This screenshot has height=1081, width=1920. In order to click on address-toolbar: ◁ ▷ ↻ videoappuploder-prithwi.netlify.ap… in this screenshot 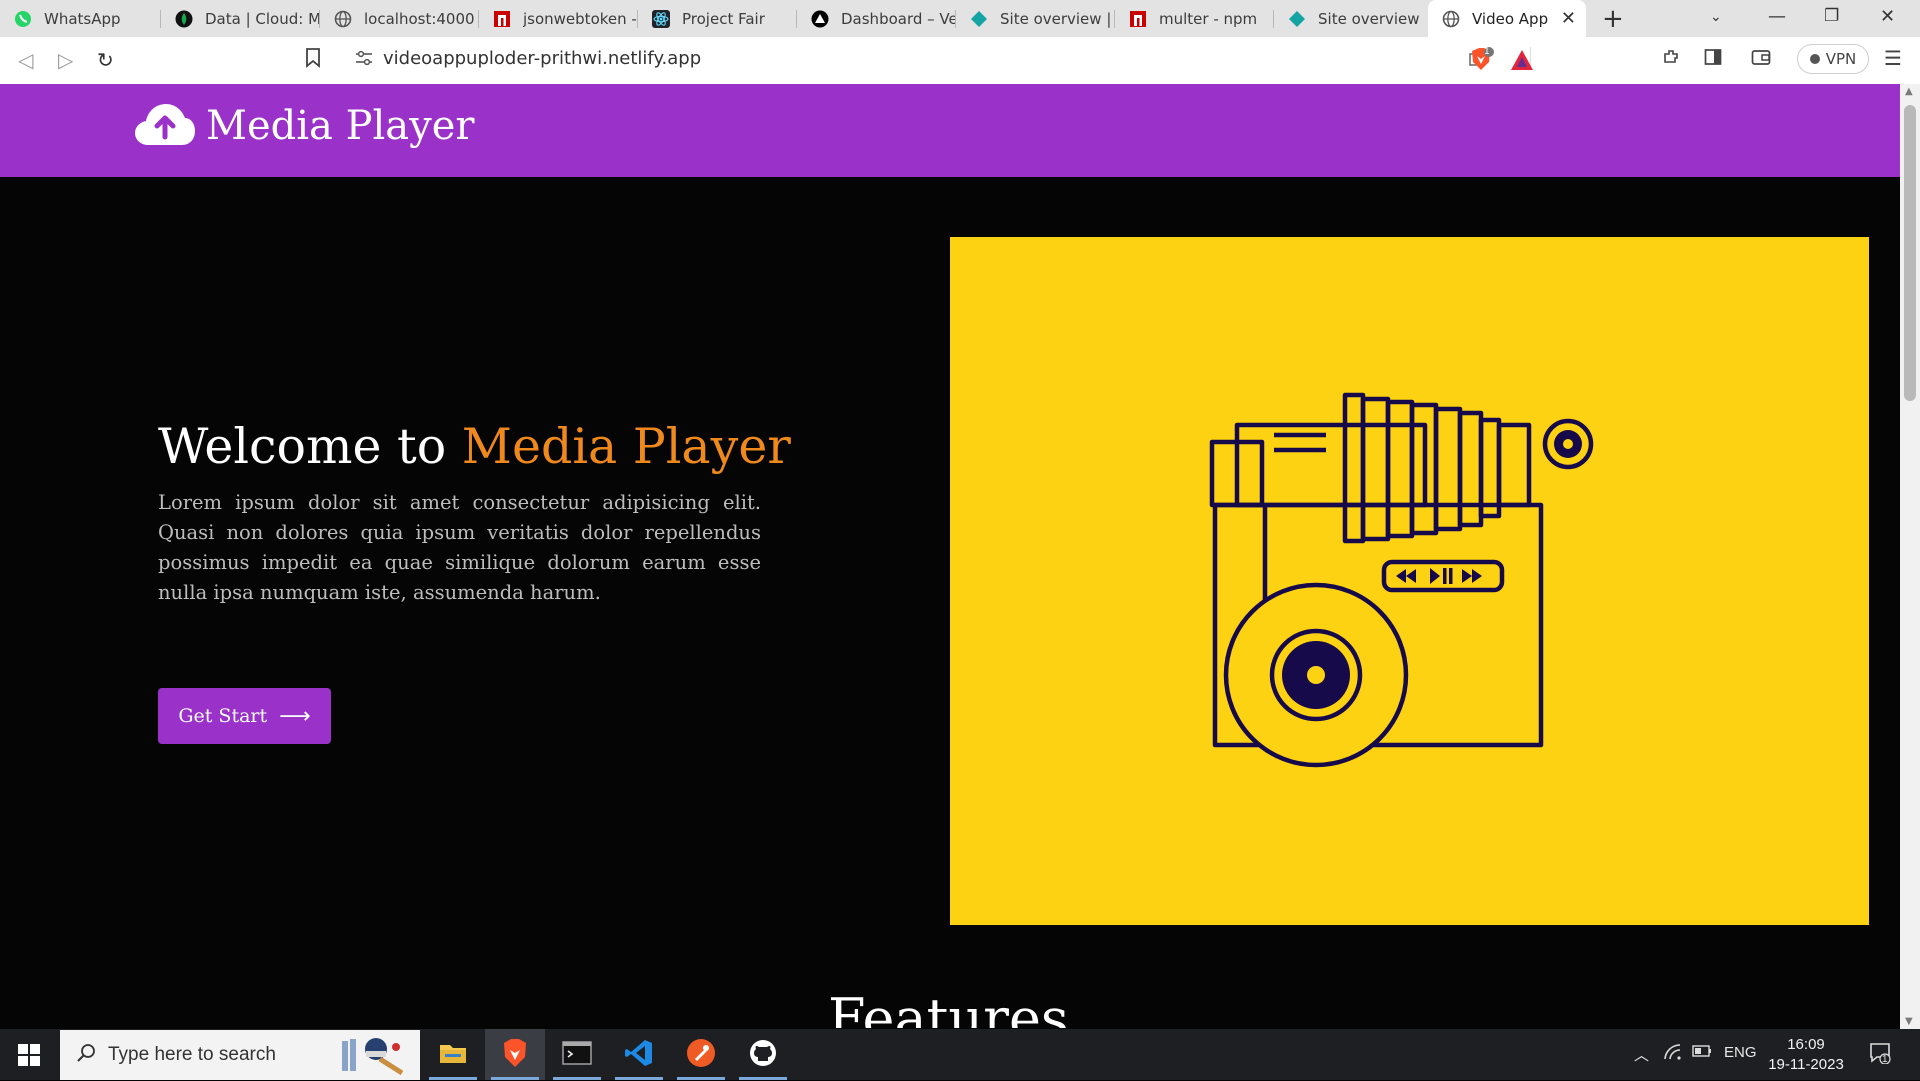, I will do `click(960, 61)`.